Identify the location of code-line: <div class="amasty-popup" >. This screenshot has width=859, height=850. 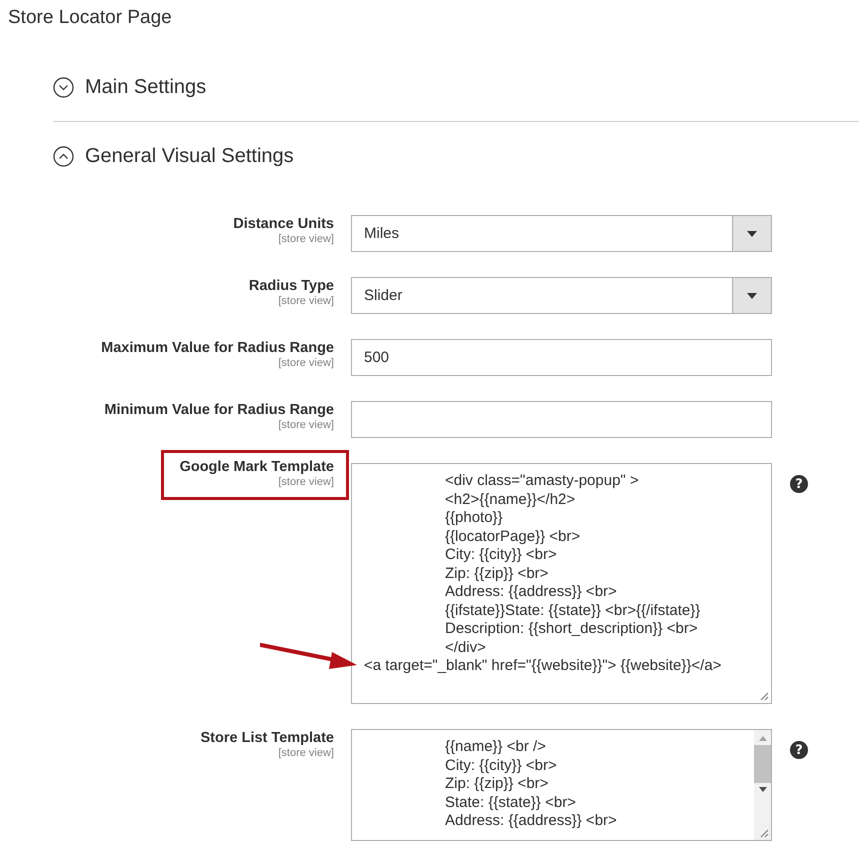
(542, 481).